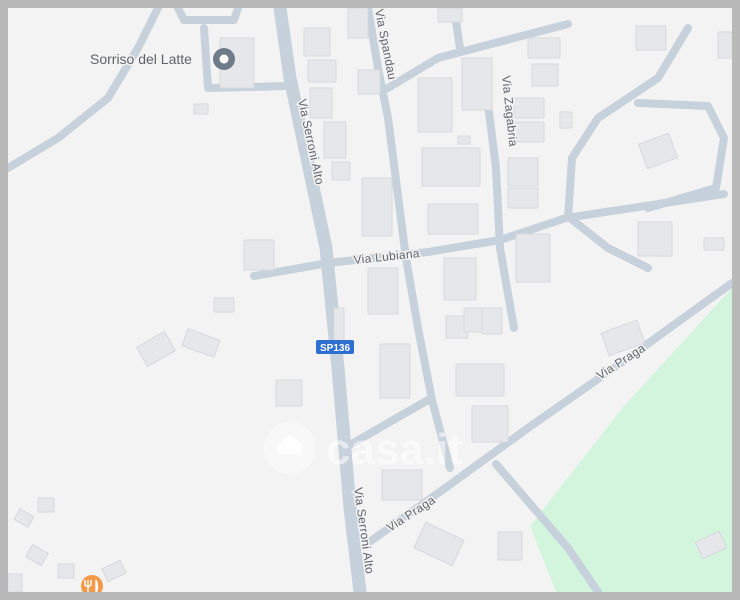  What do you see at coordinates (394, 449) in the screenshot?
I see `watermark-text: casa.it` at bounding box center [394, 449].